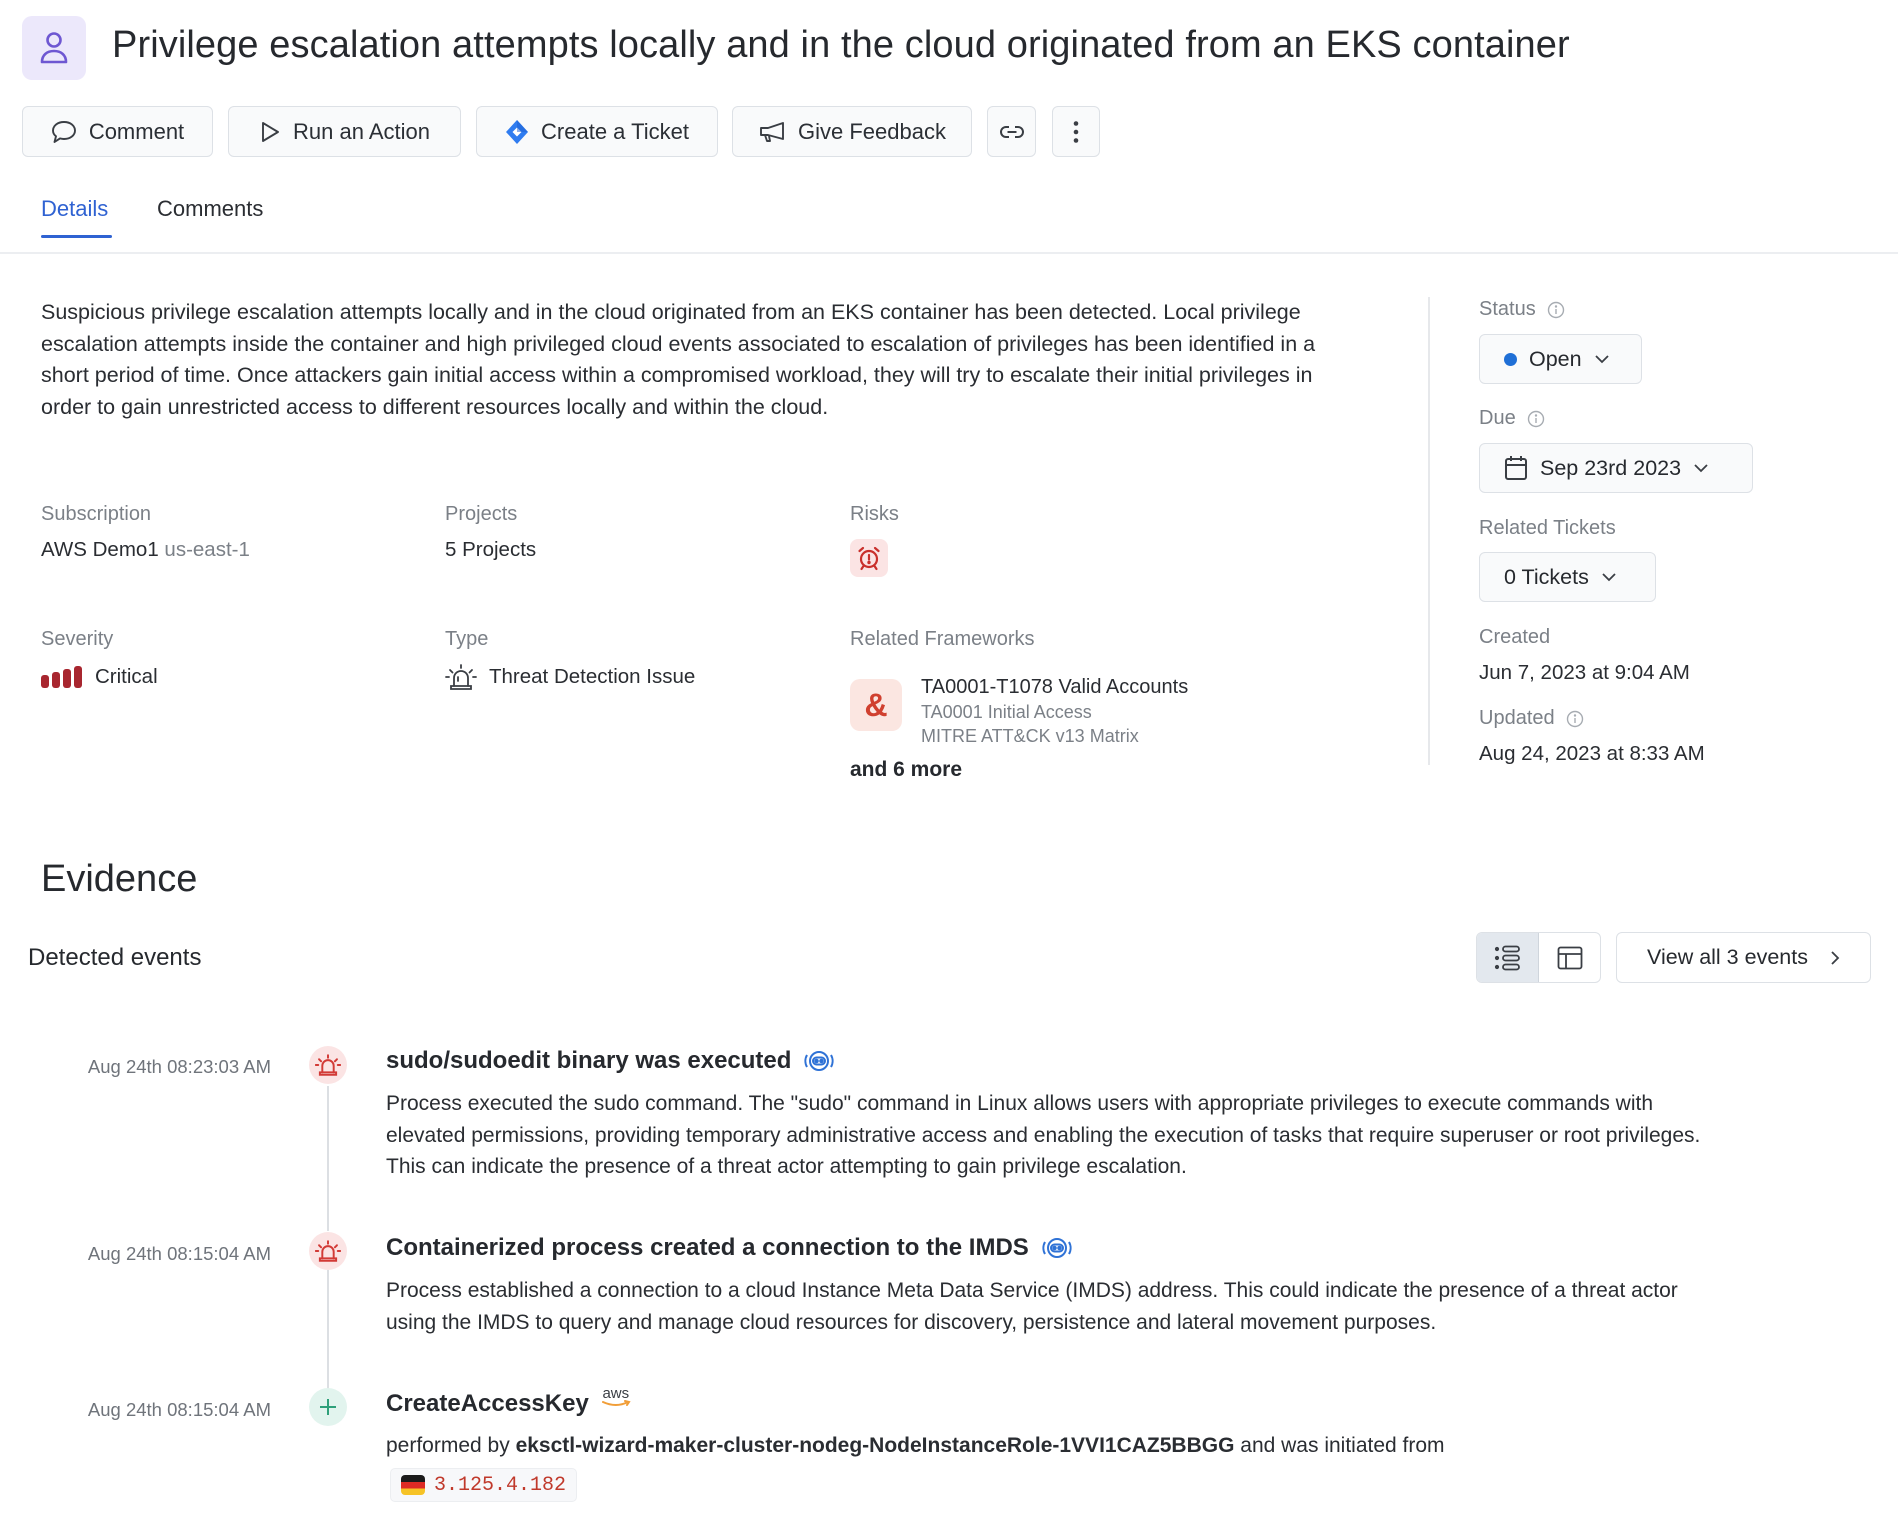  What do you see at coordinates (100, 549) in the screenshot?
I see `subscription-name: AWS Demo1` at bounding box center [100, 549].